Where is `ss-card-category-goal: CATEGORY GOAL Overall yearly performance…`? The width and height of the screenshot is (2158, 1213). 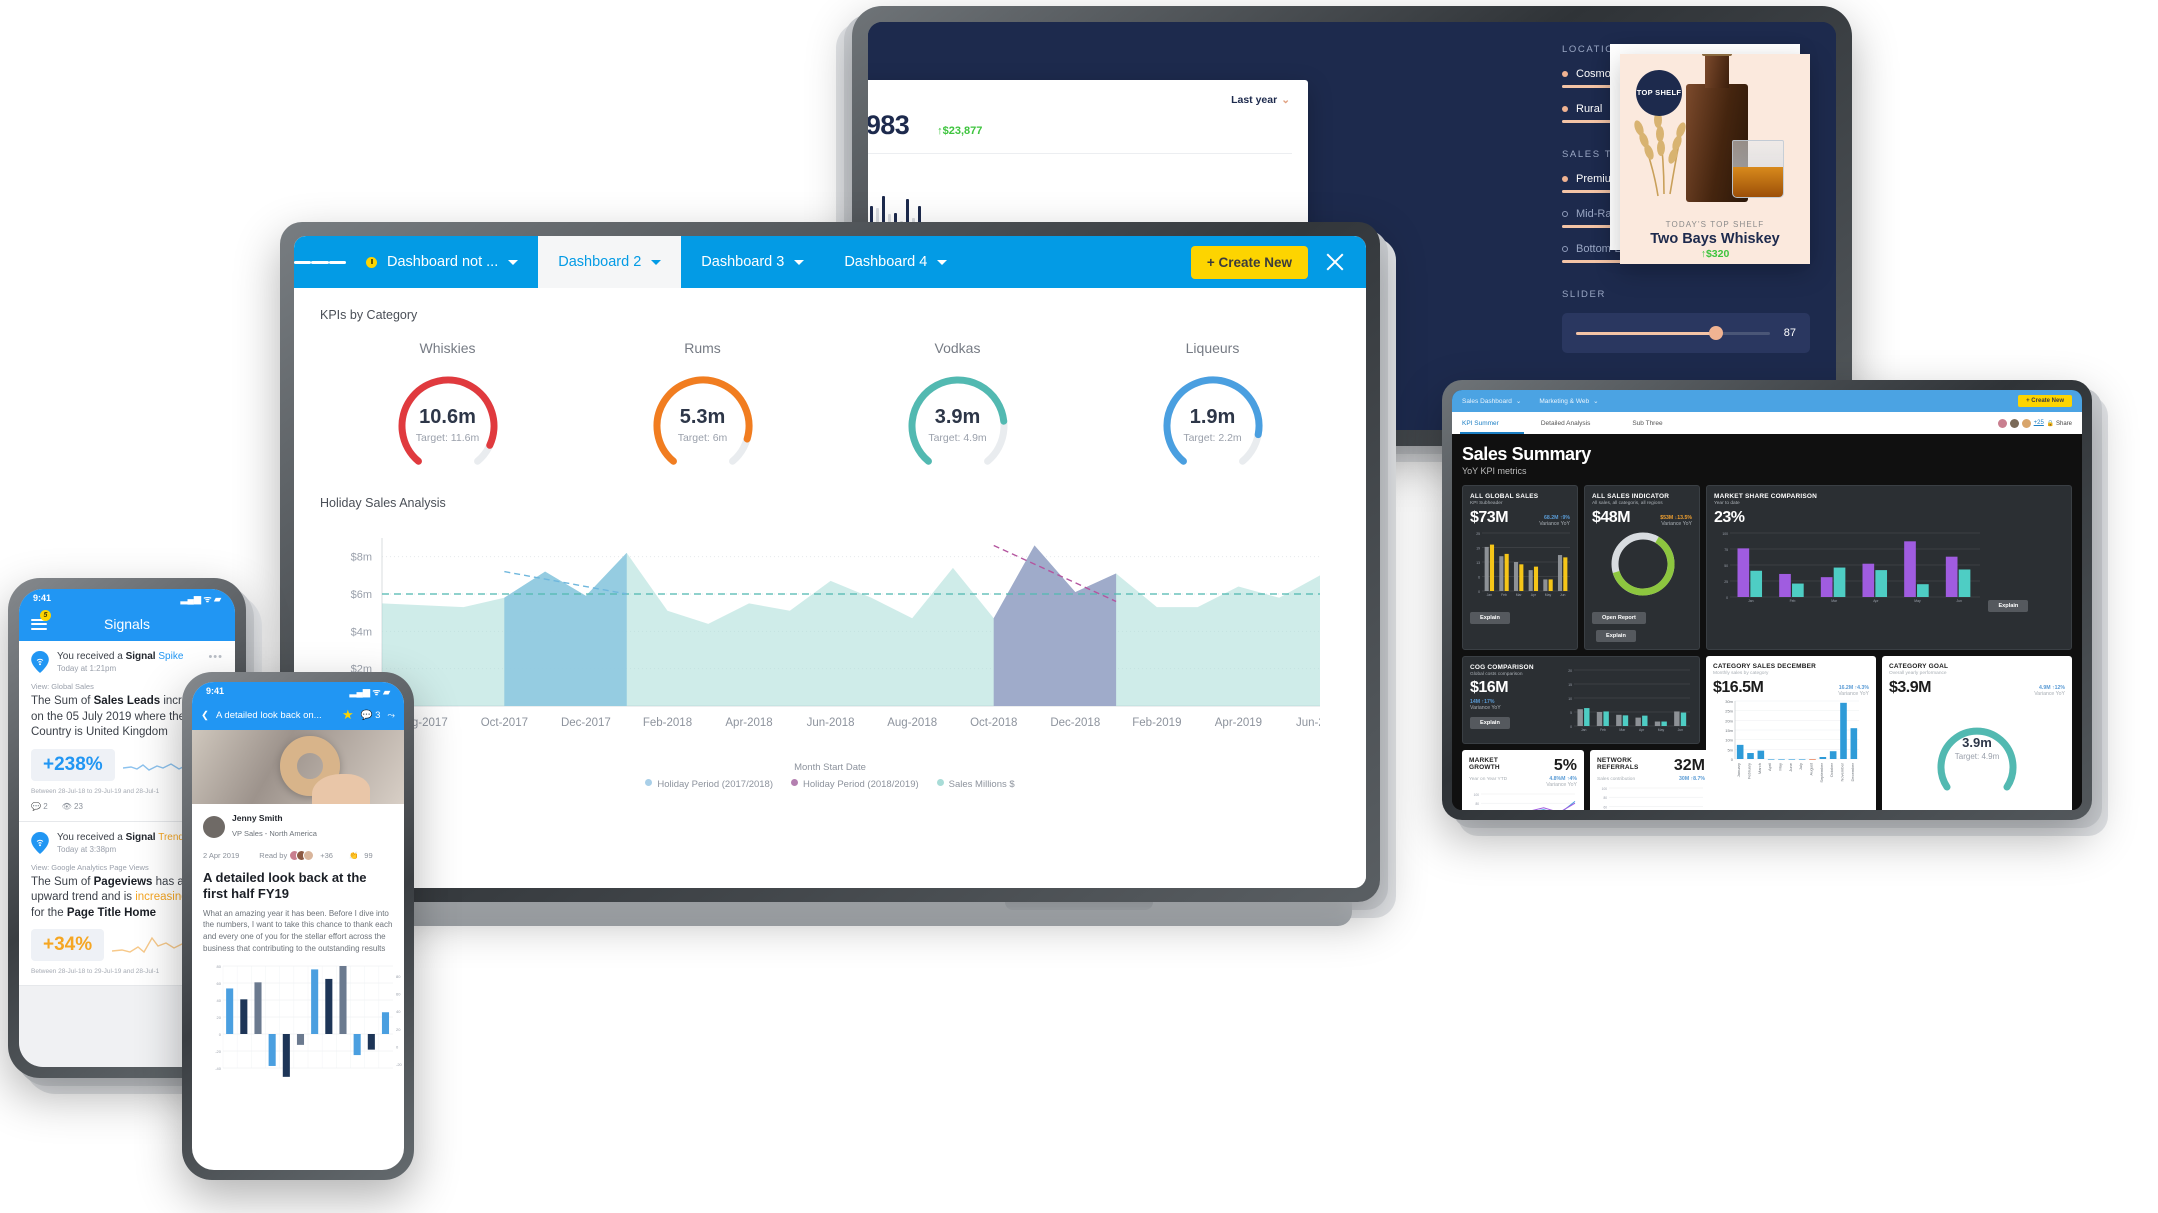 ss-card-category-goal: CATEGORY GOAL Overall yearly performance… is located at coordinates (1977, 733).